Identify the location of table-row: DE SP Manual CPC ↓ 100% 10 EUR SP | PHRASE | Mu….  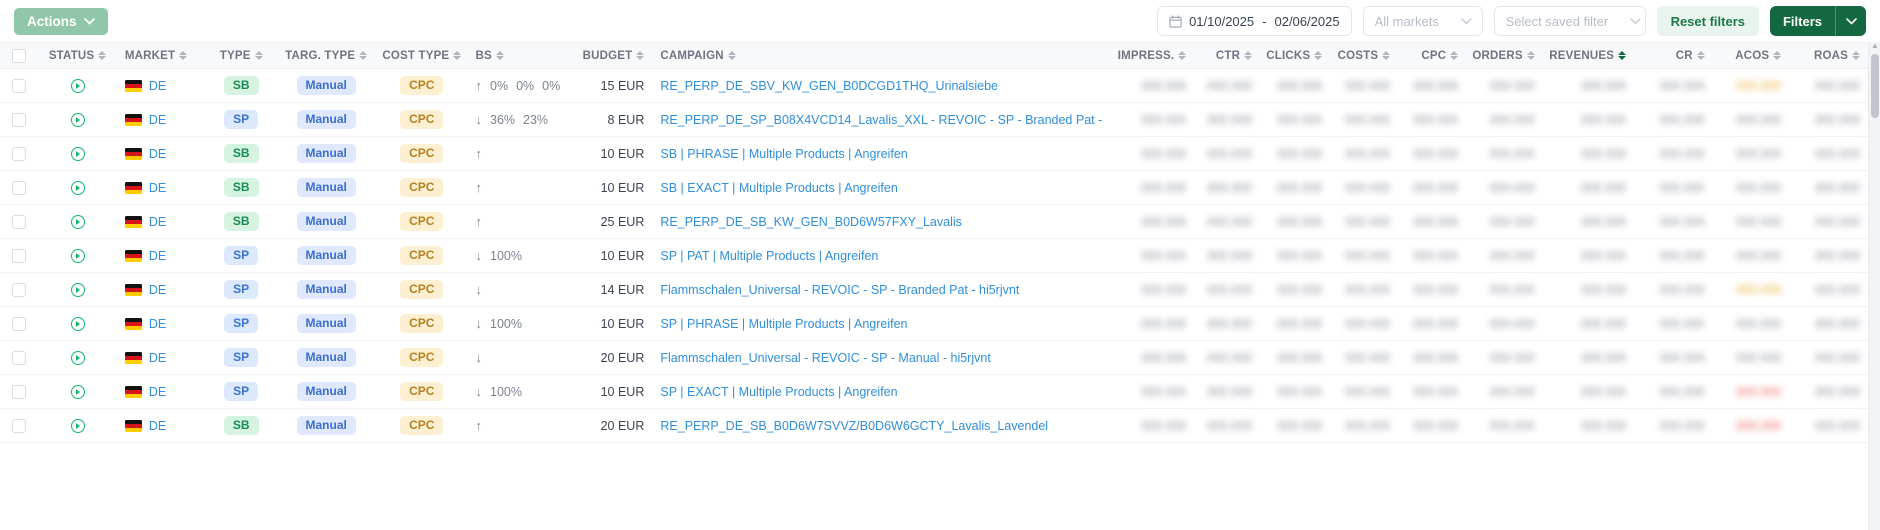
(934, 323).